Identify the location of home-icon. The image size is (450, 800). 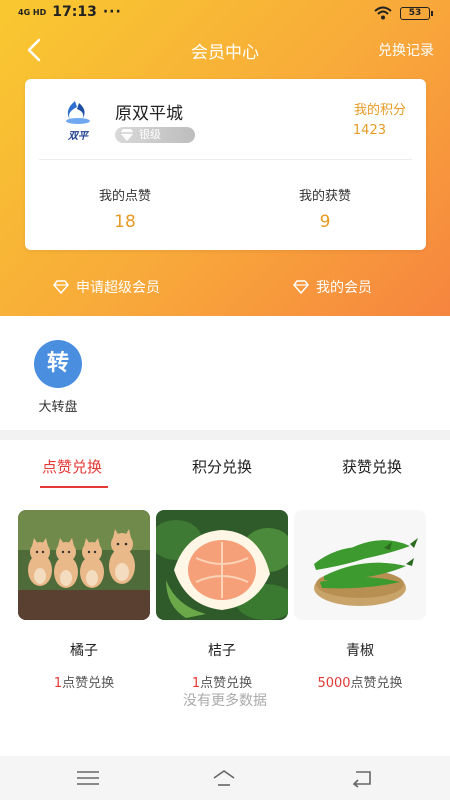
(224, 778).